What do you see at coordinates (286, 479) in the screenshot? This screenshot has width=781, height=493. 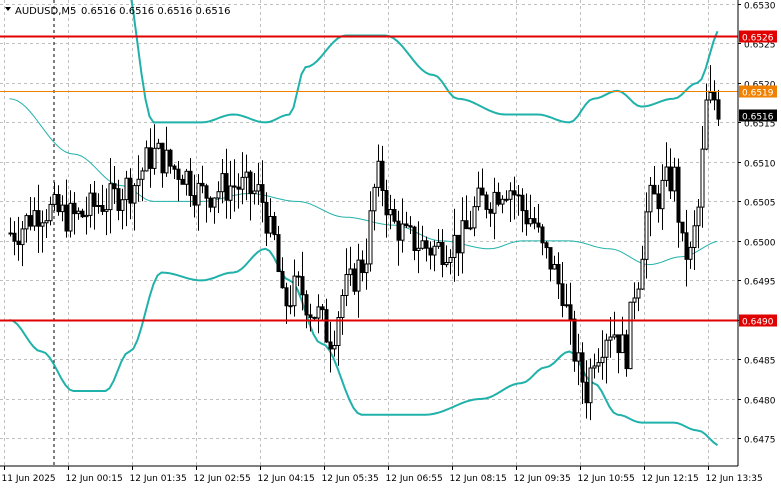 I see `time-tick-label: 12 Jun 04:15` at bounding box center [286, 479].